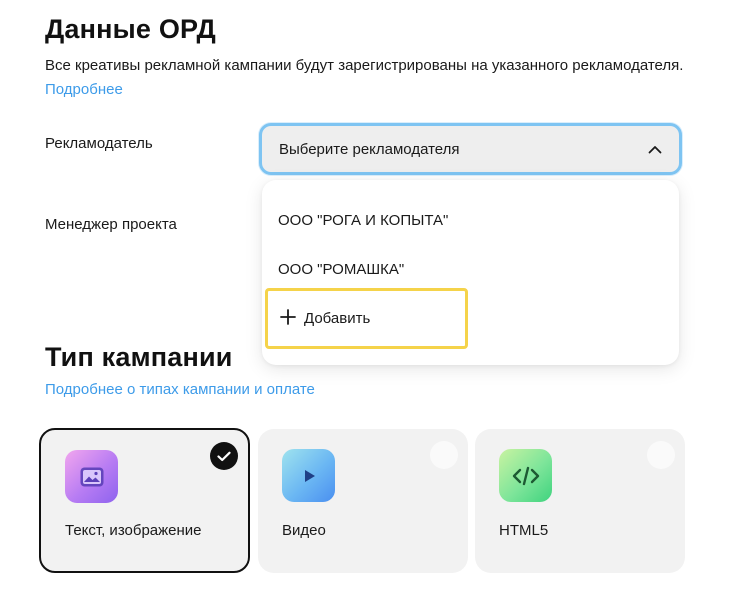 This screenshot has width=754, height=610. I want to click on campaign-type-title: Тип кампании, so click(139, 357).